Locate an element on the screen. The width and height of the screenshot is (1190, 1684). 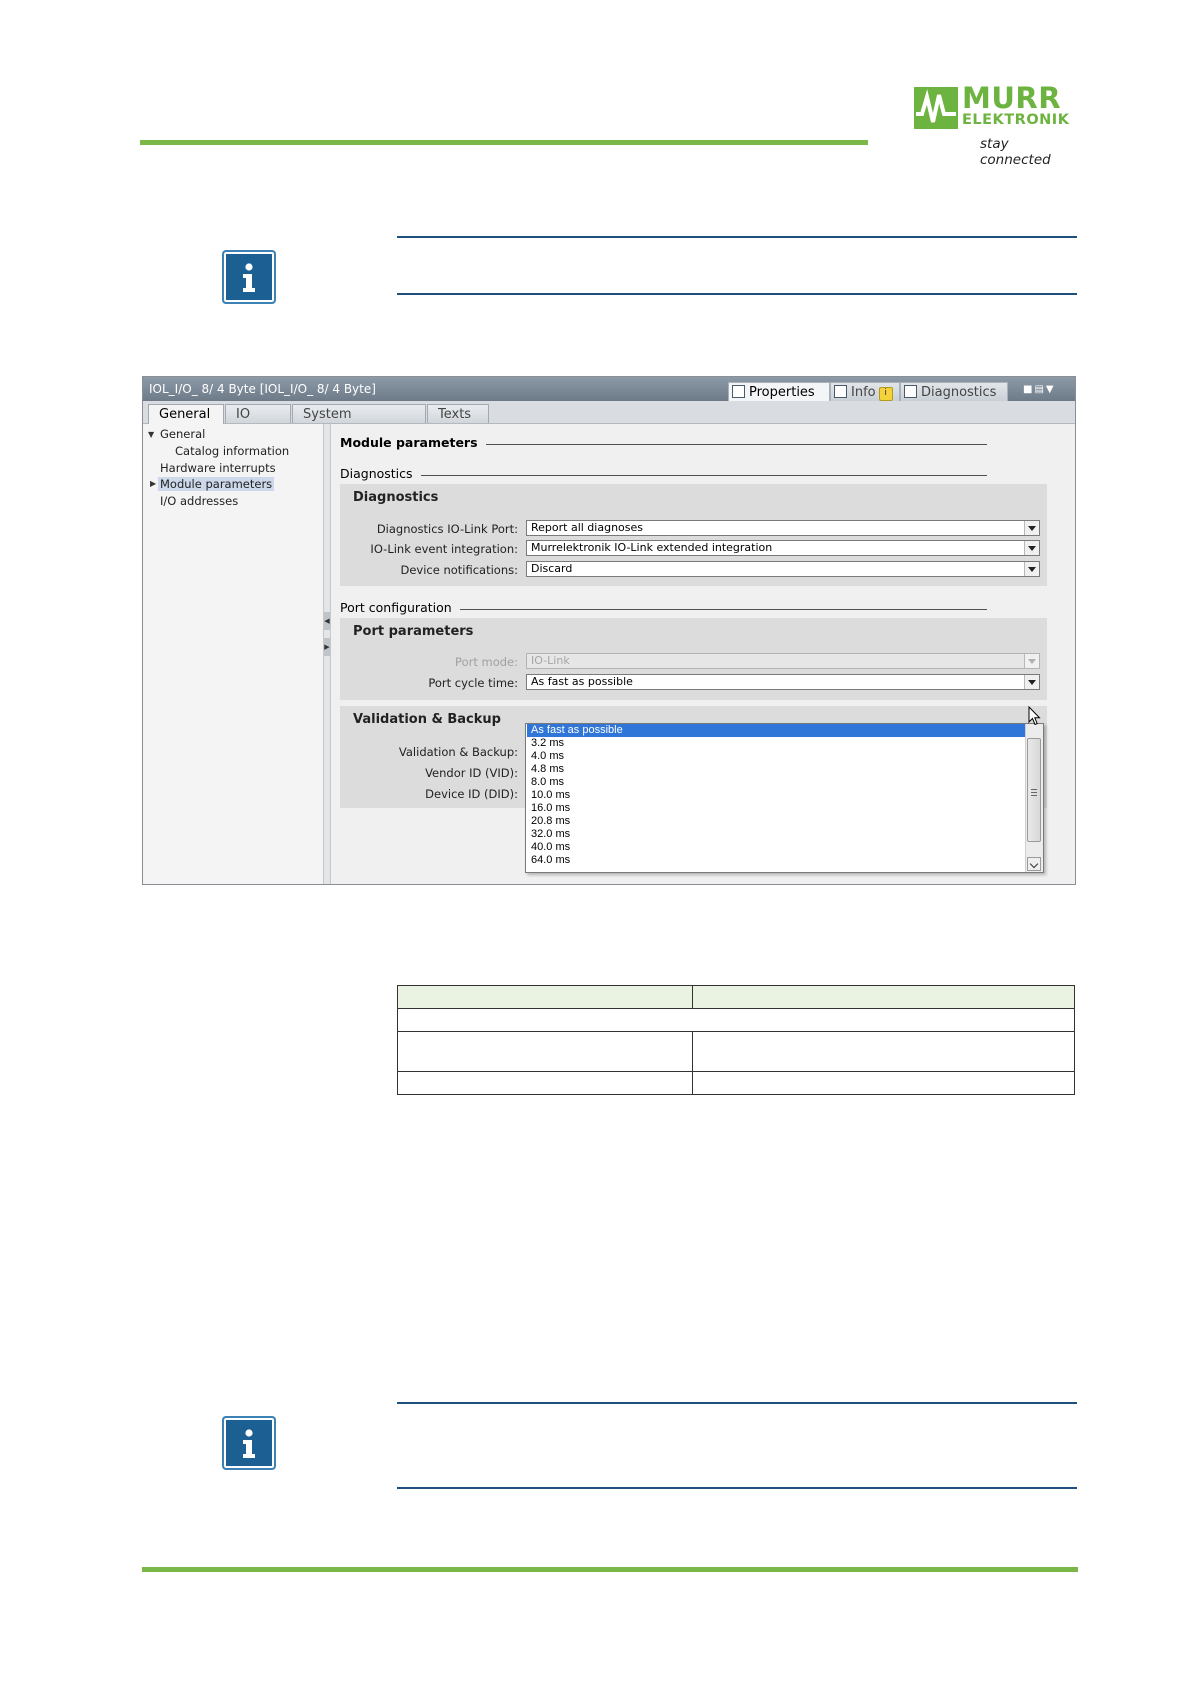
expand-right-icon: ▶ is located at coordinates (153, 483).